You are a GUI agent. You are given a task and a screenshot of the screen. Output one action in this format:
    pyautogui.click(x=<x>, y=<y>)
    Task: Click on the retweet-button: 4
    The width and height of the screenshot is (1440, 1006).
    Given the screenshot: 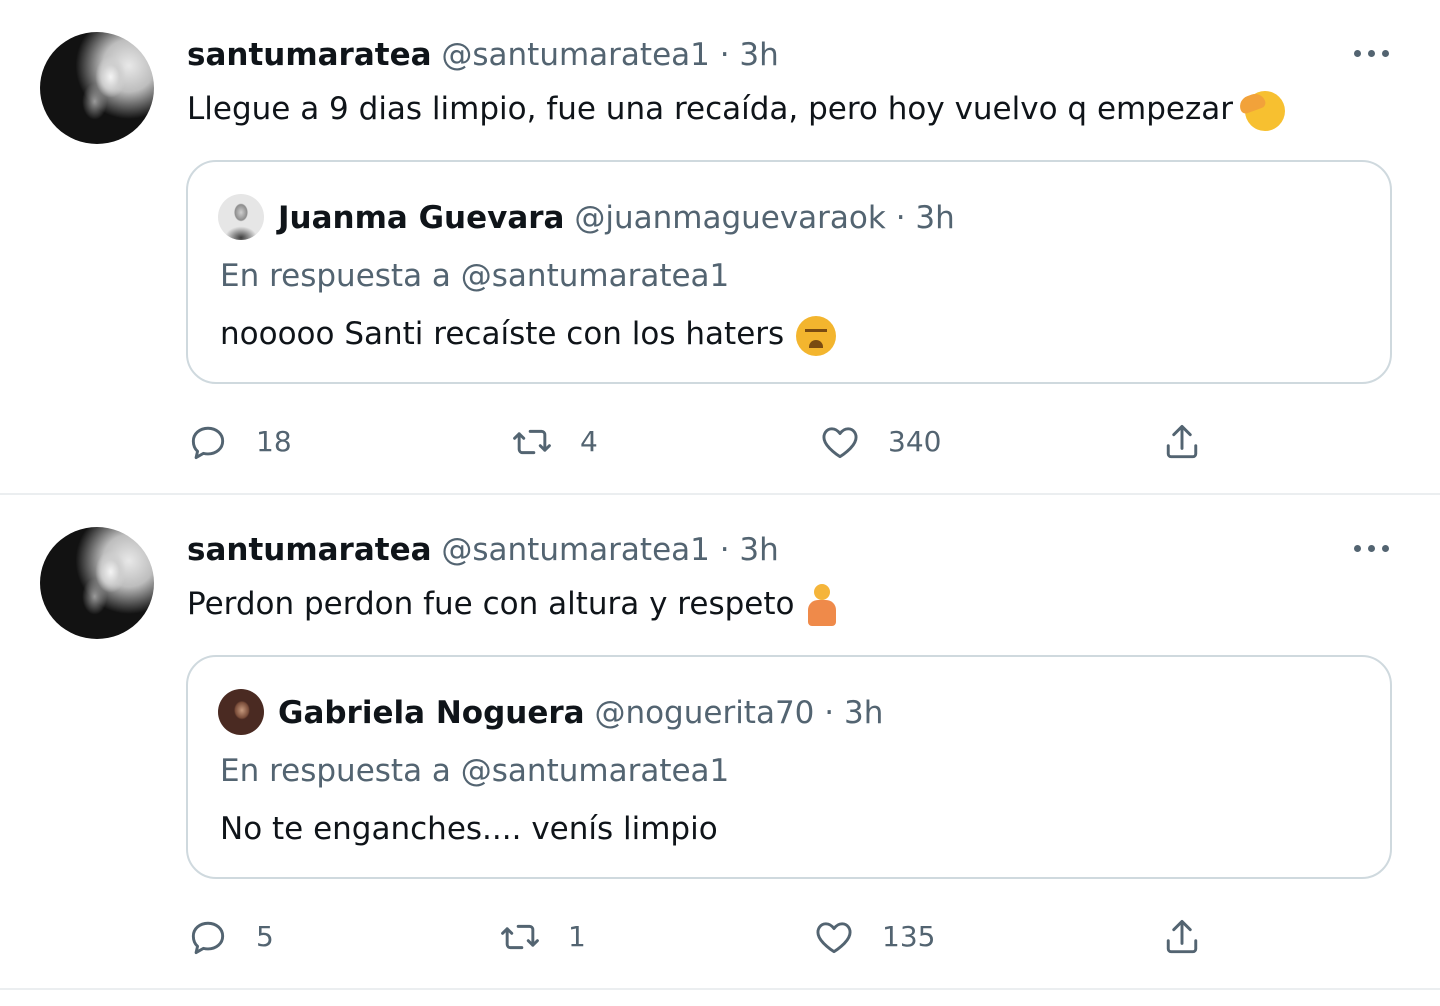 What is the action you would take?
    pyautogui.click(x=554, y=442)
    